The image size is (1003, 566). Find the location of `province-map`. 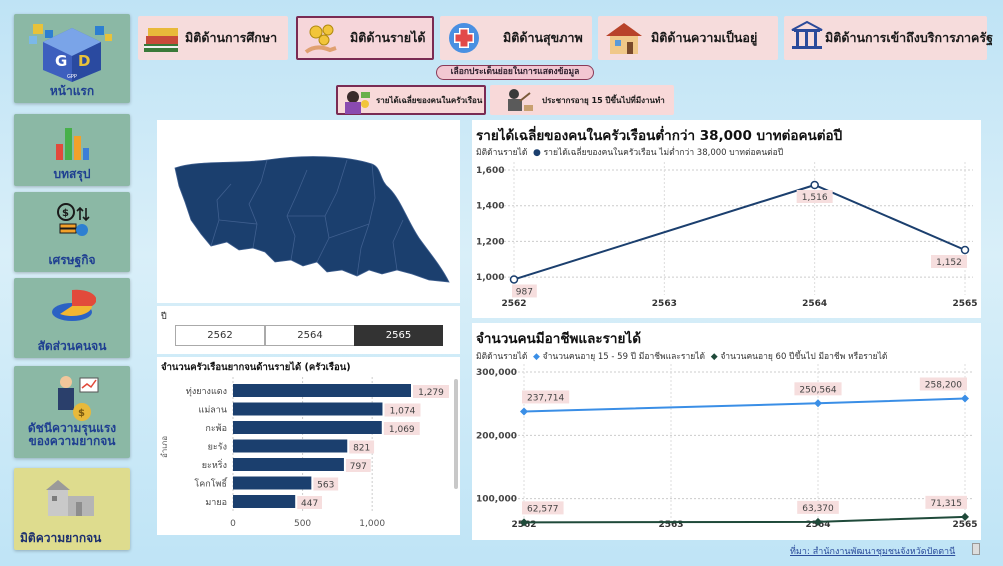

province-map is located at coordinates (312, 219).